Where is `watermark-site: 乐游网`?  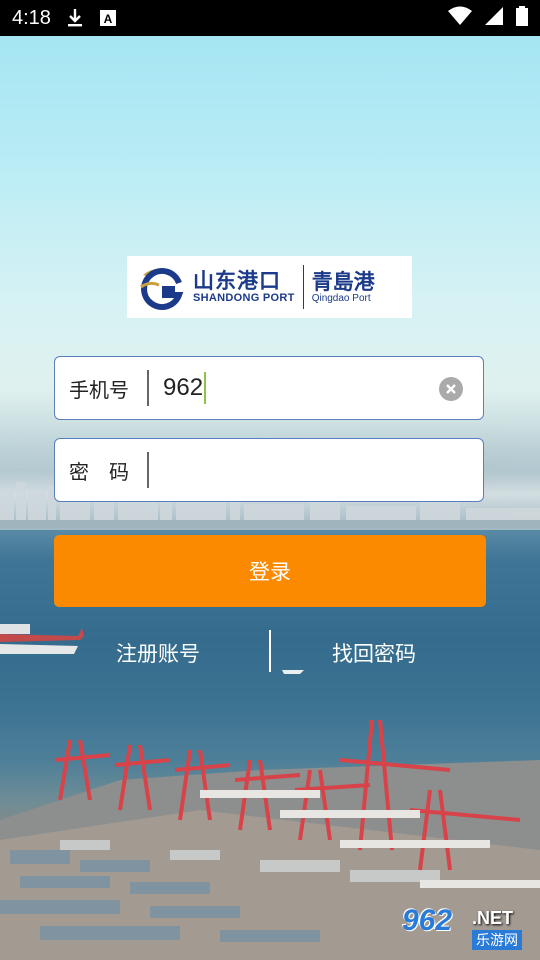 watermark-site: 乐游网 is located at coordinates (497, 940).